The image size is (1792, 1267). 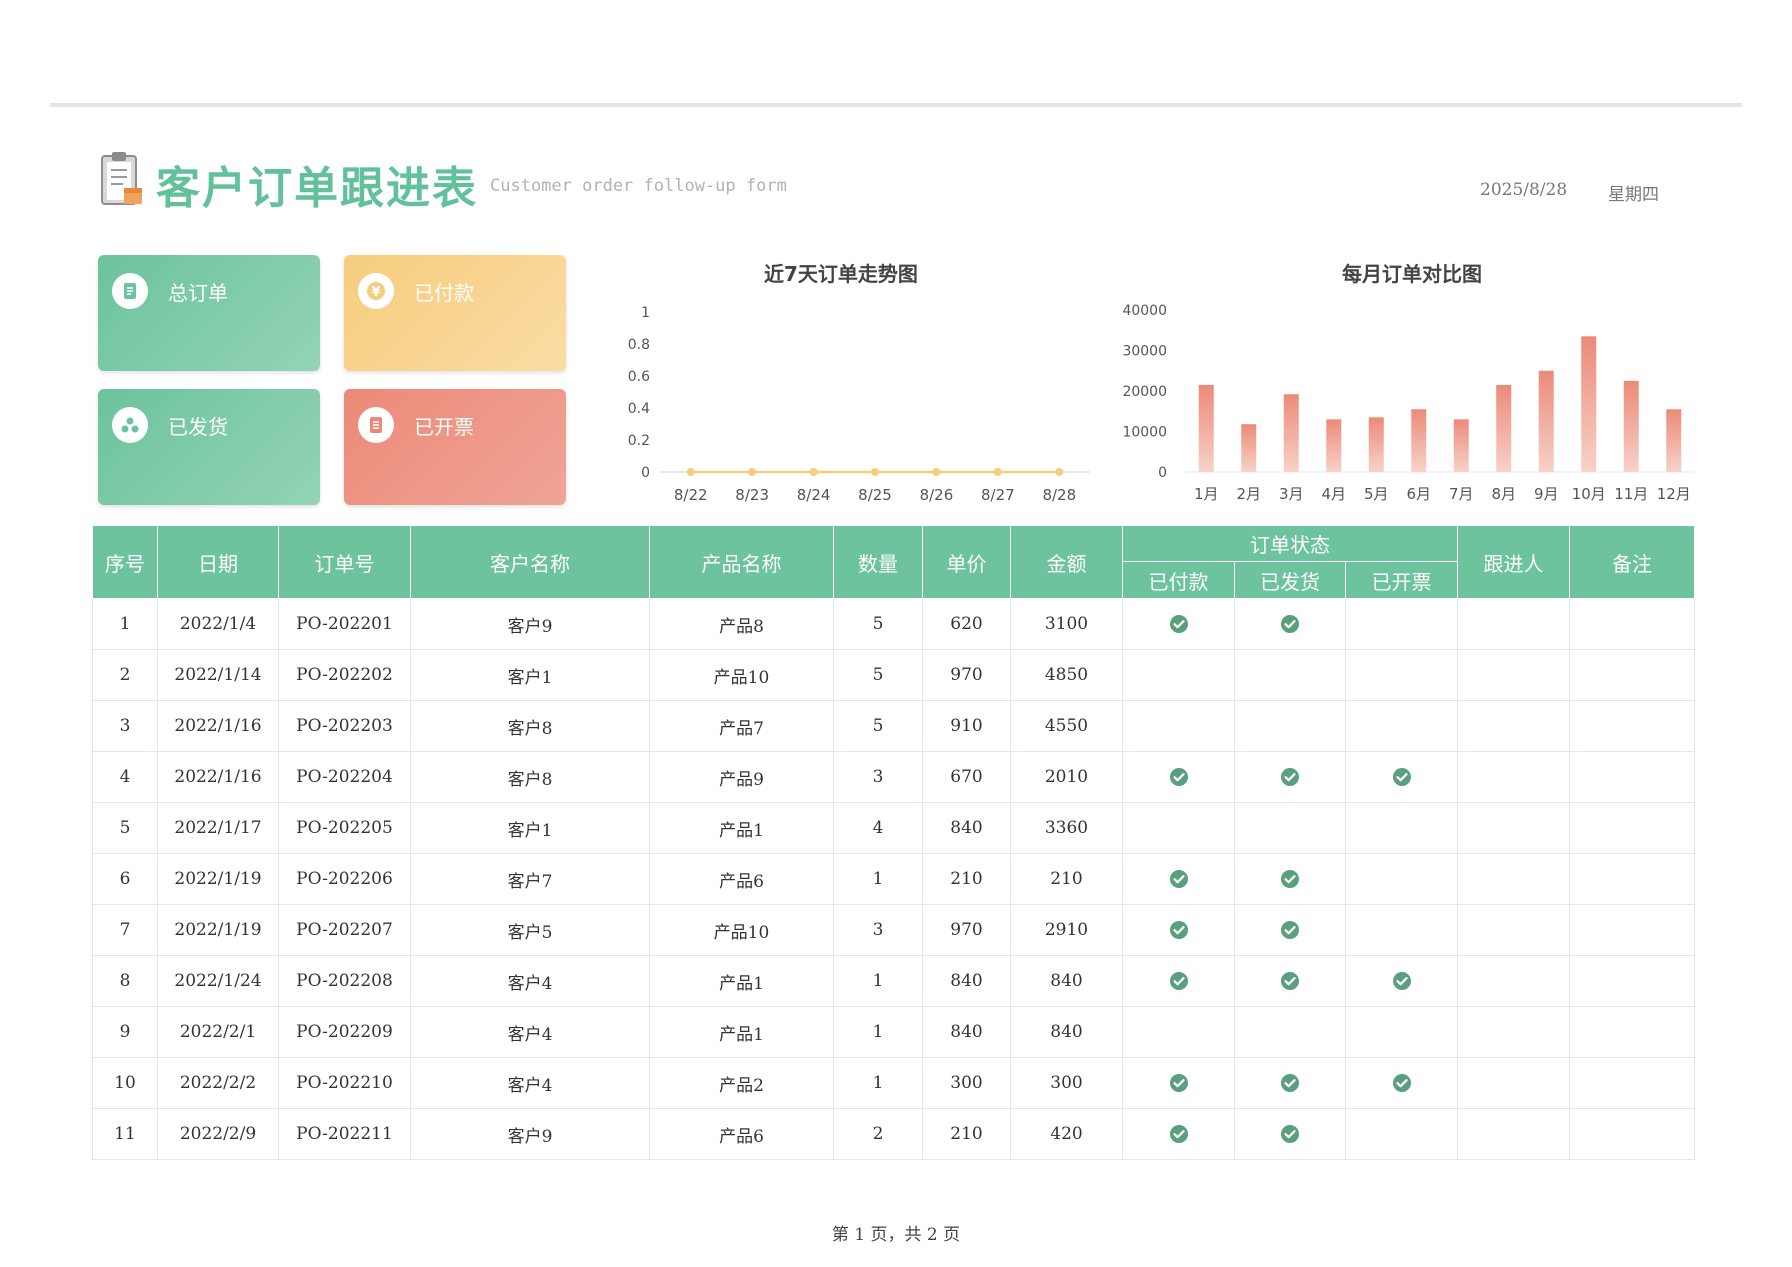 What do you see at coordinates (344, 1134) in the screenshot?
I see `cell-order-no: PO-202211` at bounding box center [344, 1134].